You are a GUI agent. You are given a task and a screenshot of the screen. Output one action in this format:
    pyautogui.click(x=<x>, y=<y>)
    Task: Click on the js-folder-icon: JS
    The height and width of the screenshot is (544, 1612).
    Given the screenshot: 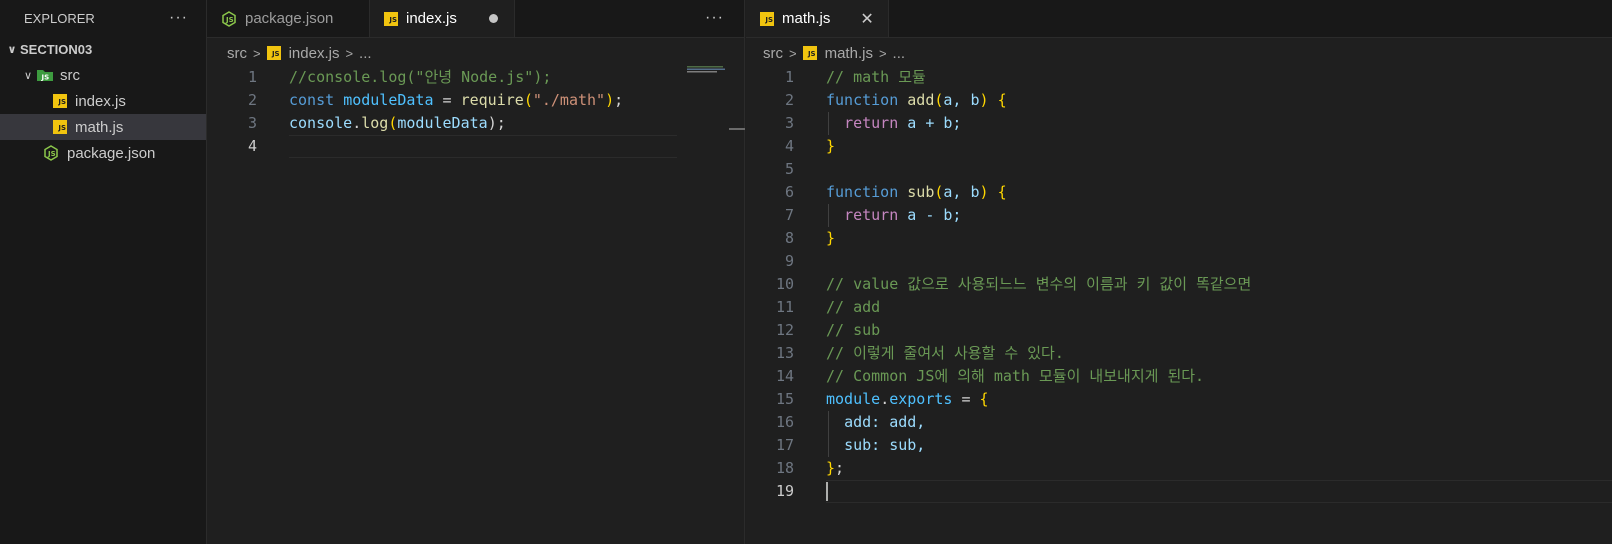 What is the action you would take?
    pyautogui.click(x=45, y=75)
    